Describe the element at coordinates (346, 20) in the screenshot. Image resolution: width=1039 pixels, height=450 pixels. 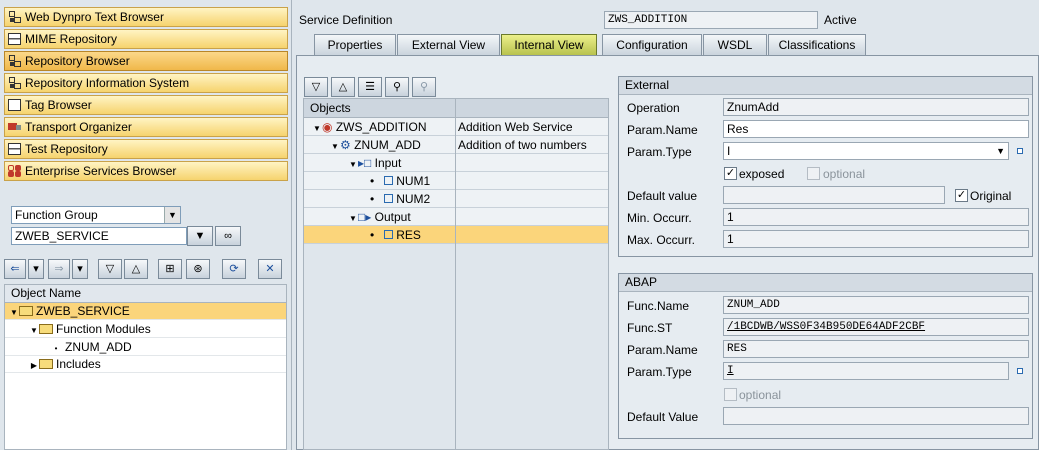
I see `service-definition-label: Service Definition` at that location.